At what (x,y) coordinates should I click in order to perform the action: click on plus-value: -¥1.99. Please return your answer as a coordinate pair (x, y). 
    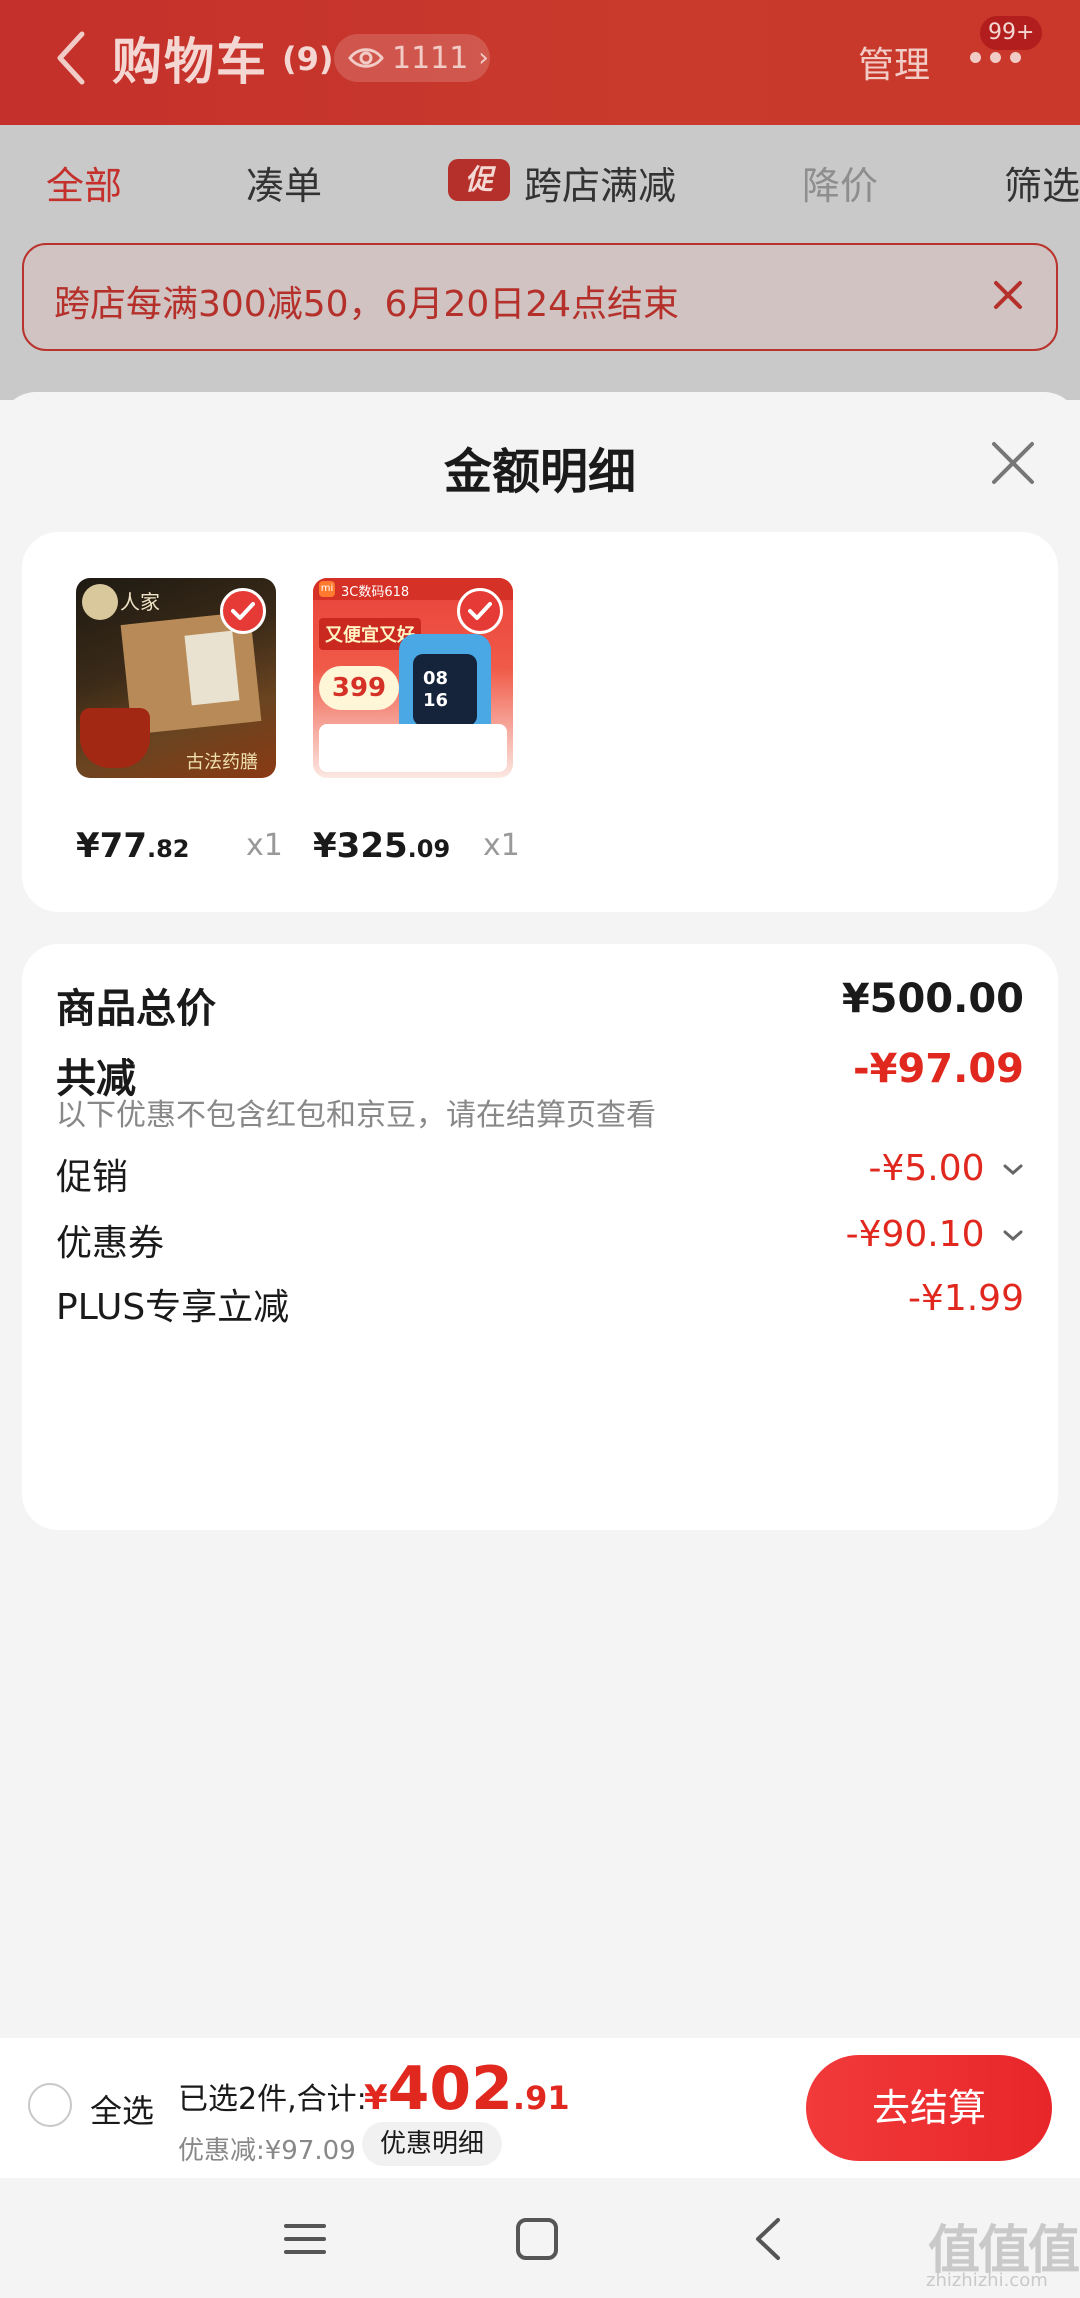
    Looking at the image, I should click on (965, 1298).